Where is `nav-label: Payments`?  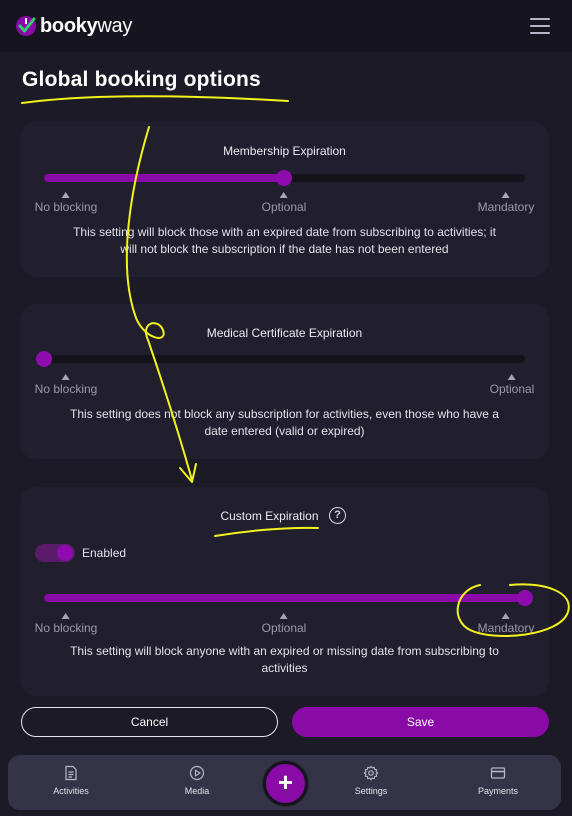 nav-label: Payments is located at coordinates (498, 791).